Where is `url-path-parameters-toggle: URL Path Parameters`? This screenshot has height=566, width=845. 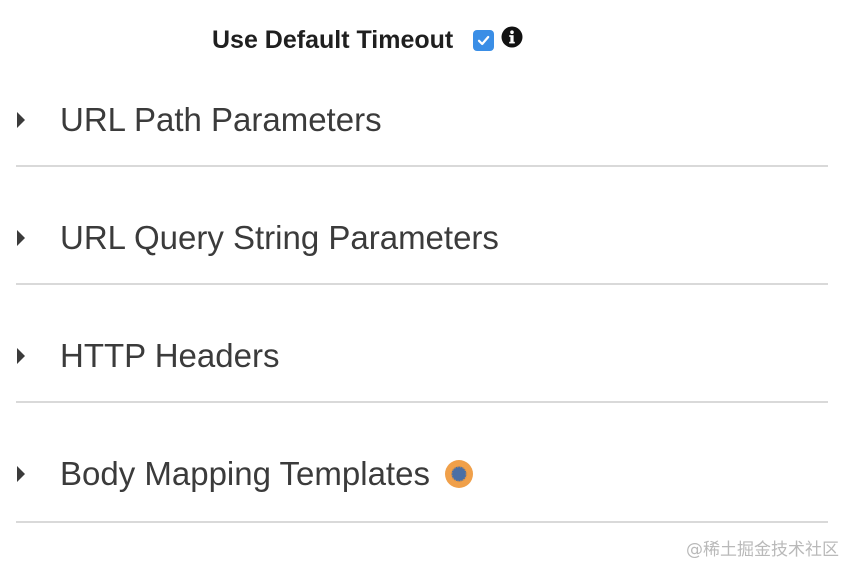
url-path-parameters-toggle: URL Path Parameters is located at coordinates (199, 120).